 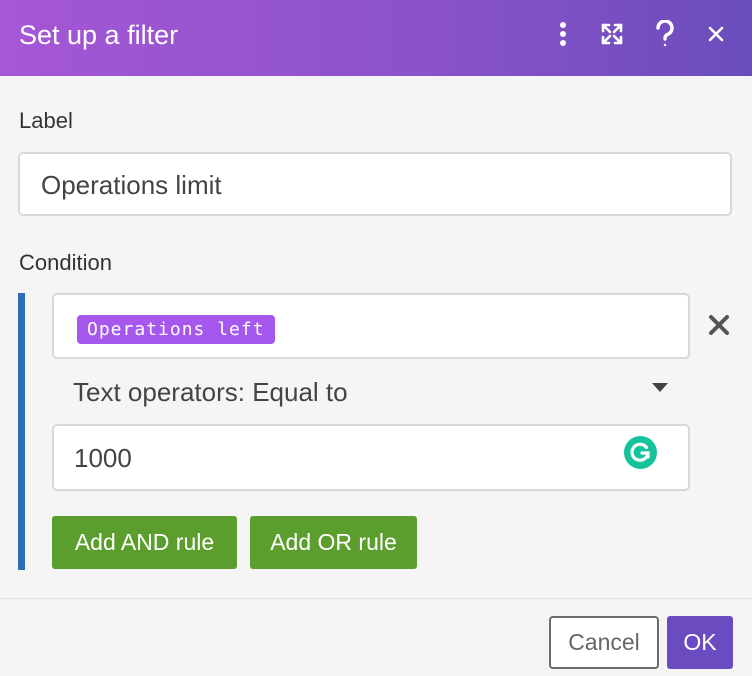 What do you see at coordinates (103, 458) in the screenshot?
I see `condition-value-text: 1000` at bounding box center [103, 458].